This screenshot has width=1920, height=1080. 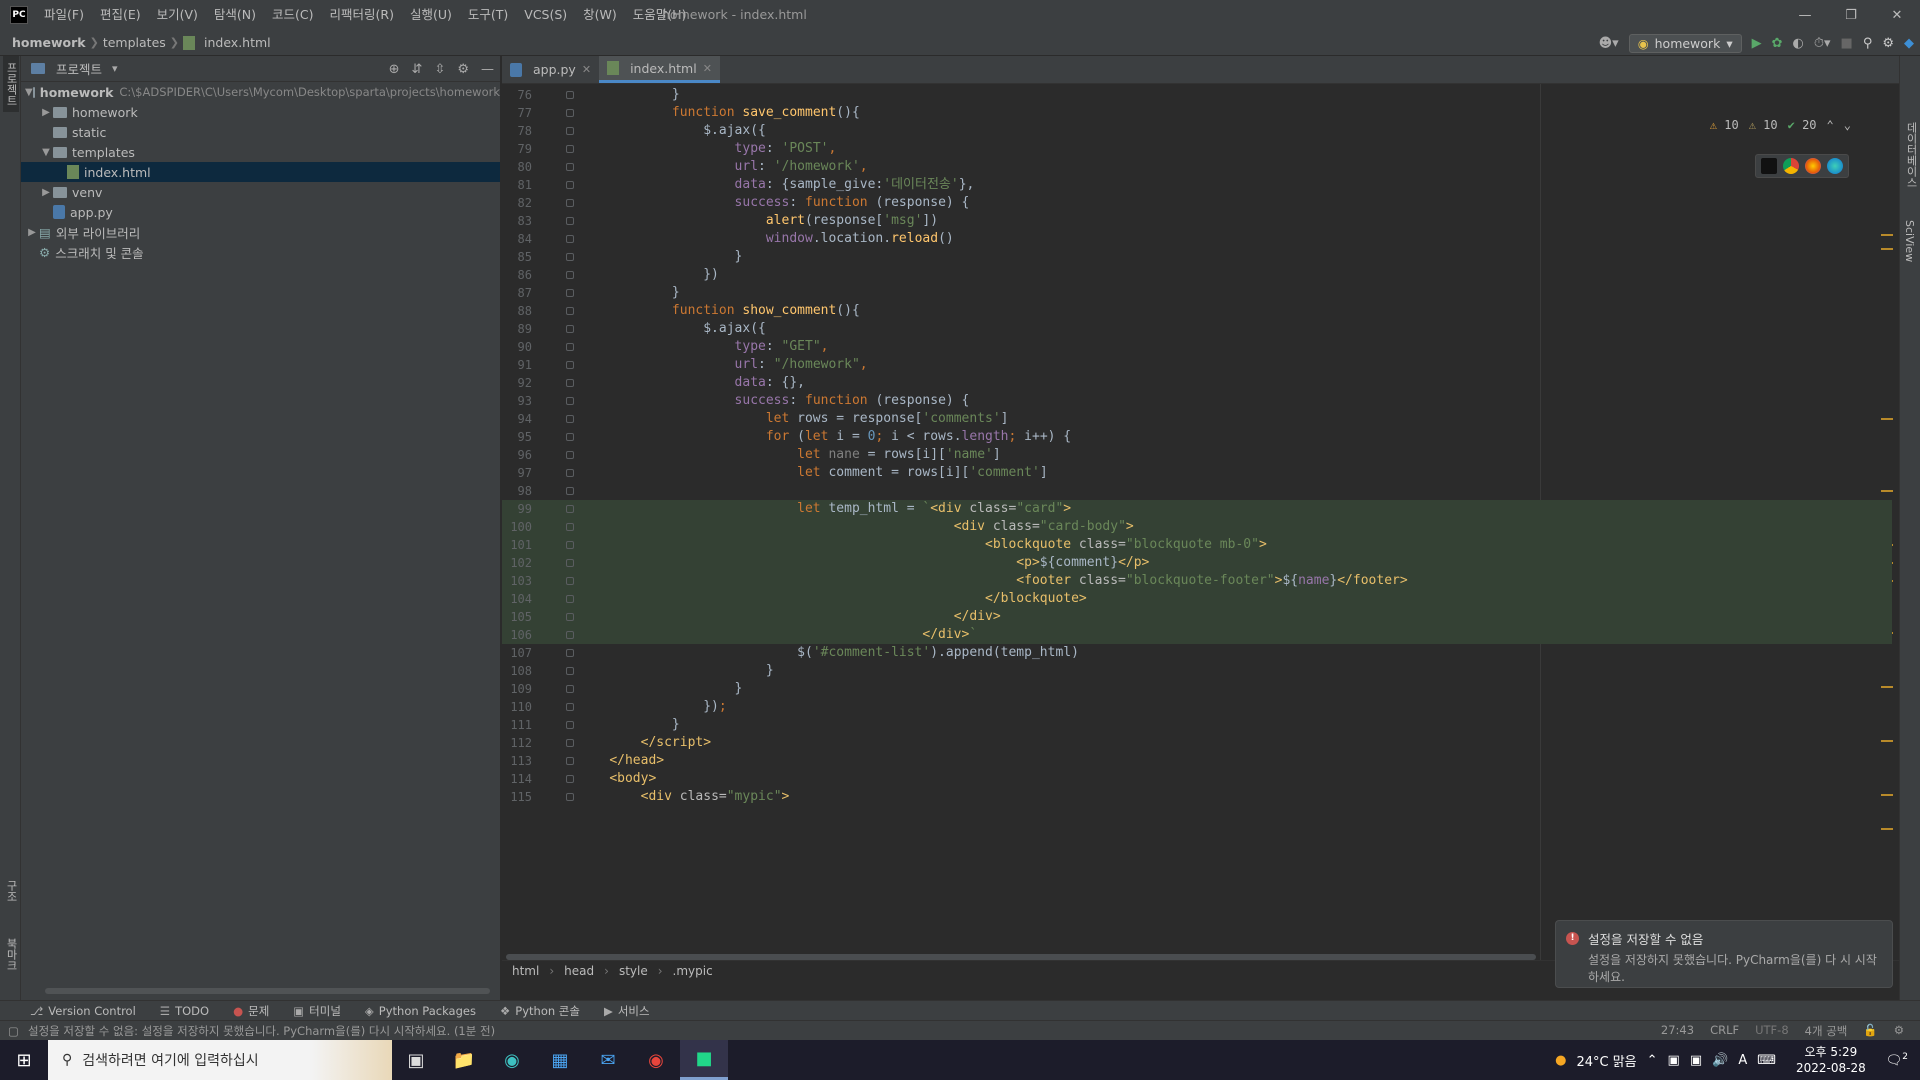 What do you see at coordinates (260, 212) in the screenshot?
I see `tree-item: app.py` at bounding box center [260, 212].